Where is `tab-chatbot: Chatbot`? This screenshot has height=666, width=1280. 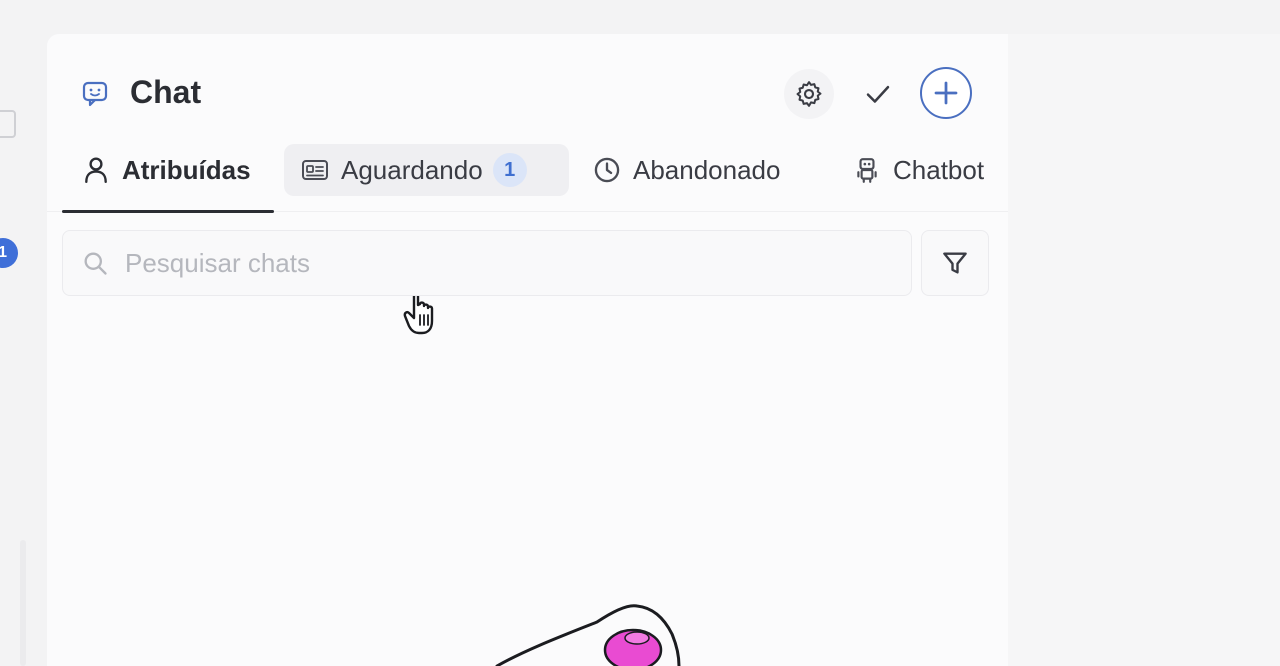 tab-chatbot: Chatbot is located at coordinates (918, 170).